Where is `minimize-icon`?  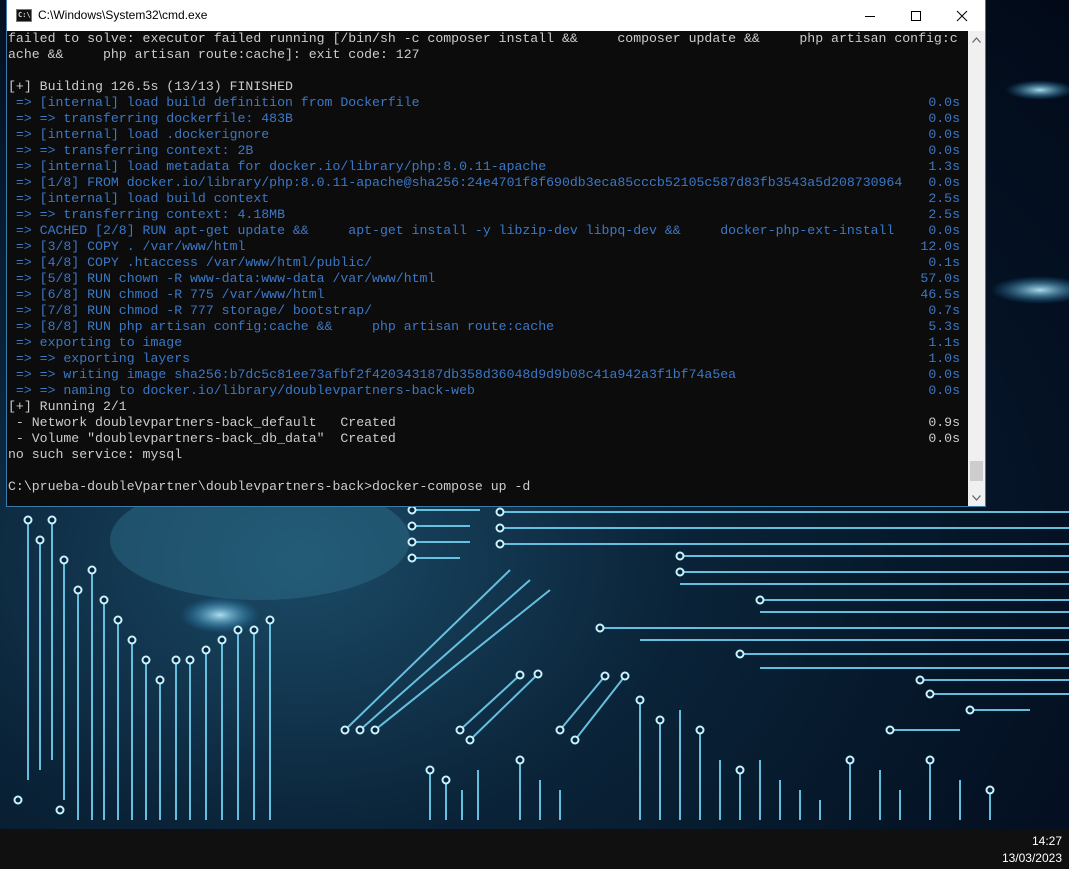 minimize-icon is located at coordinates (870, 16).